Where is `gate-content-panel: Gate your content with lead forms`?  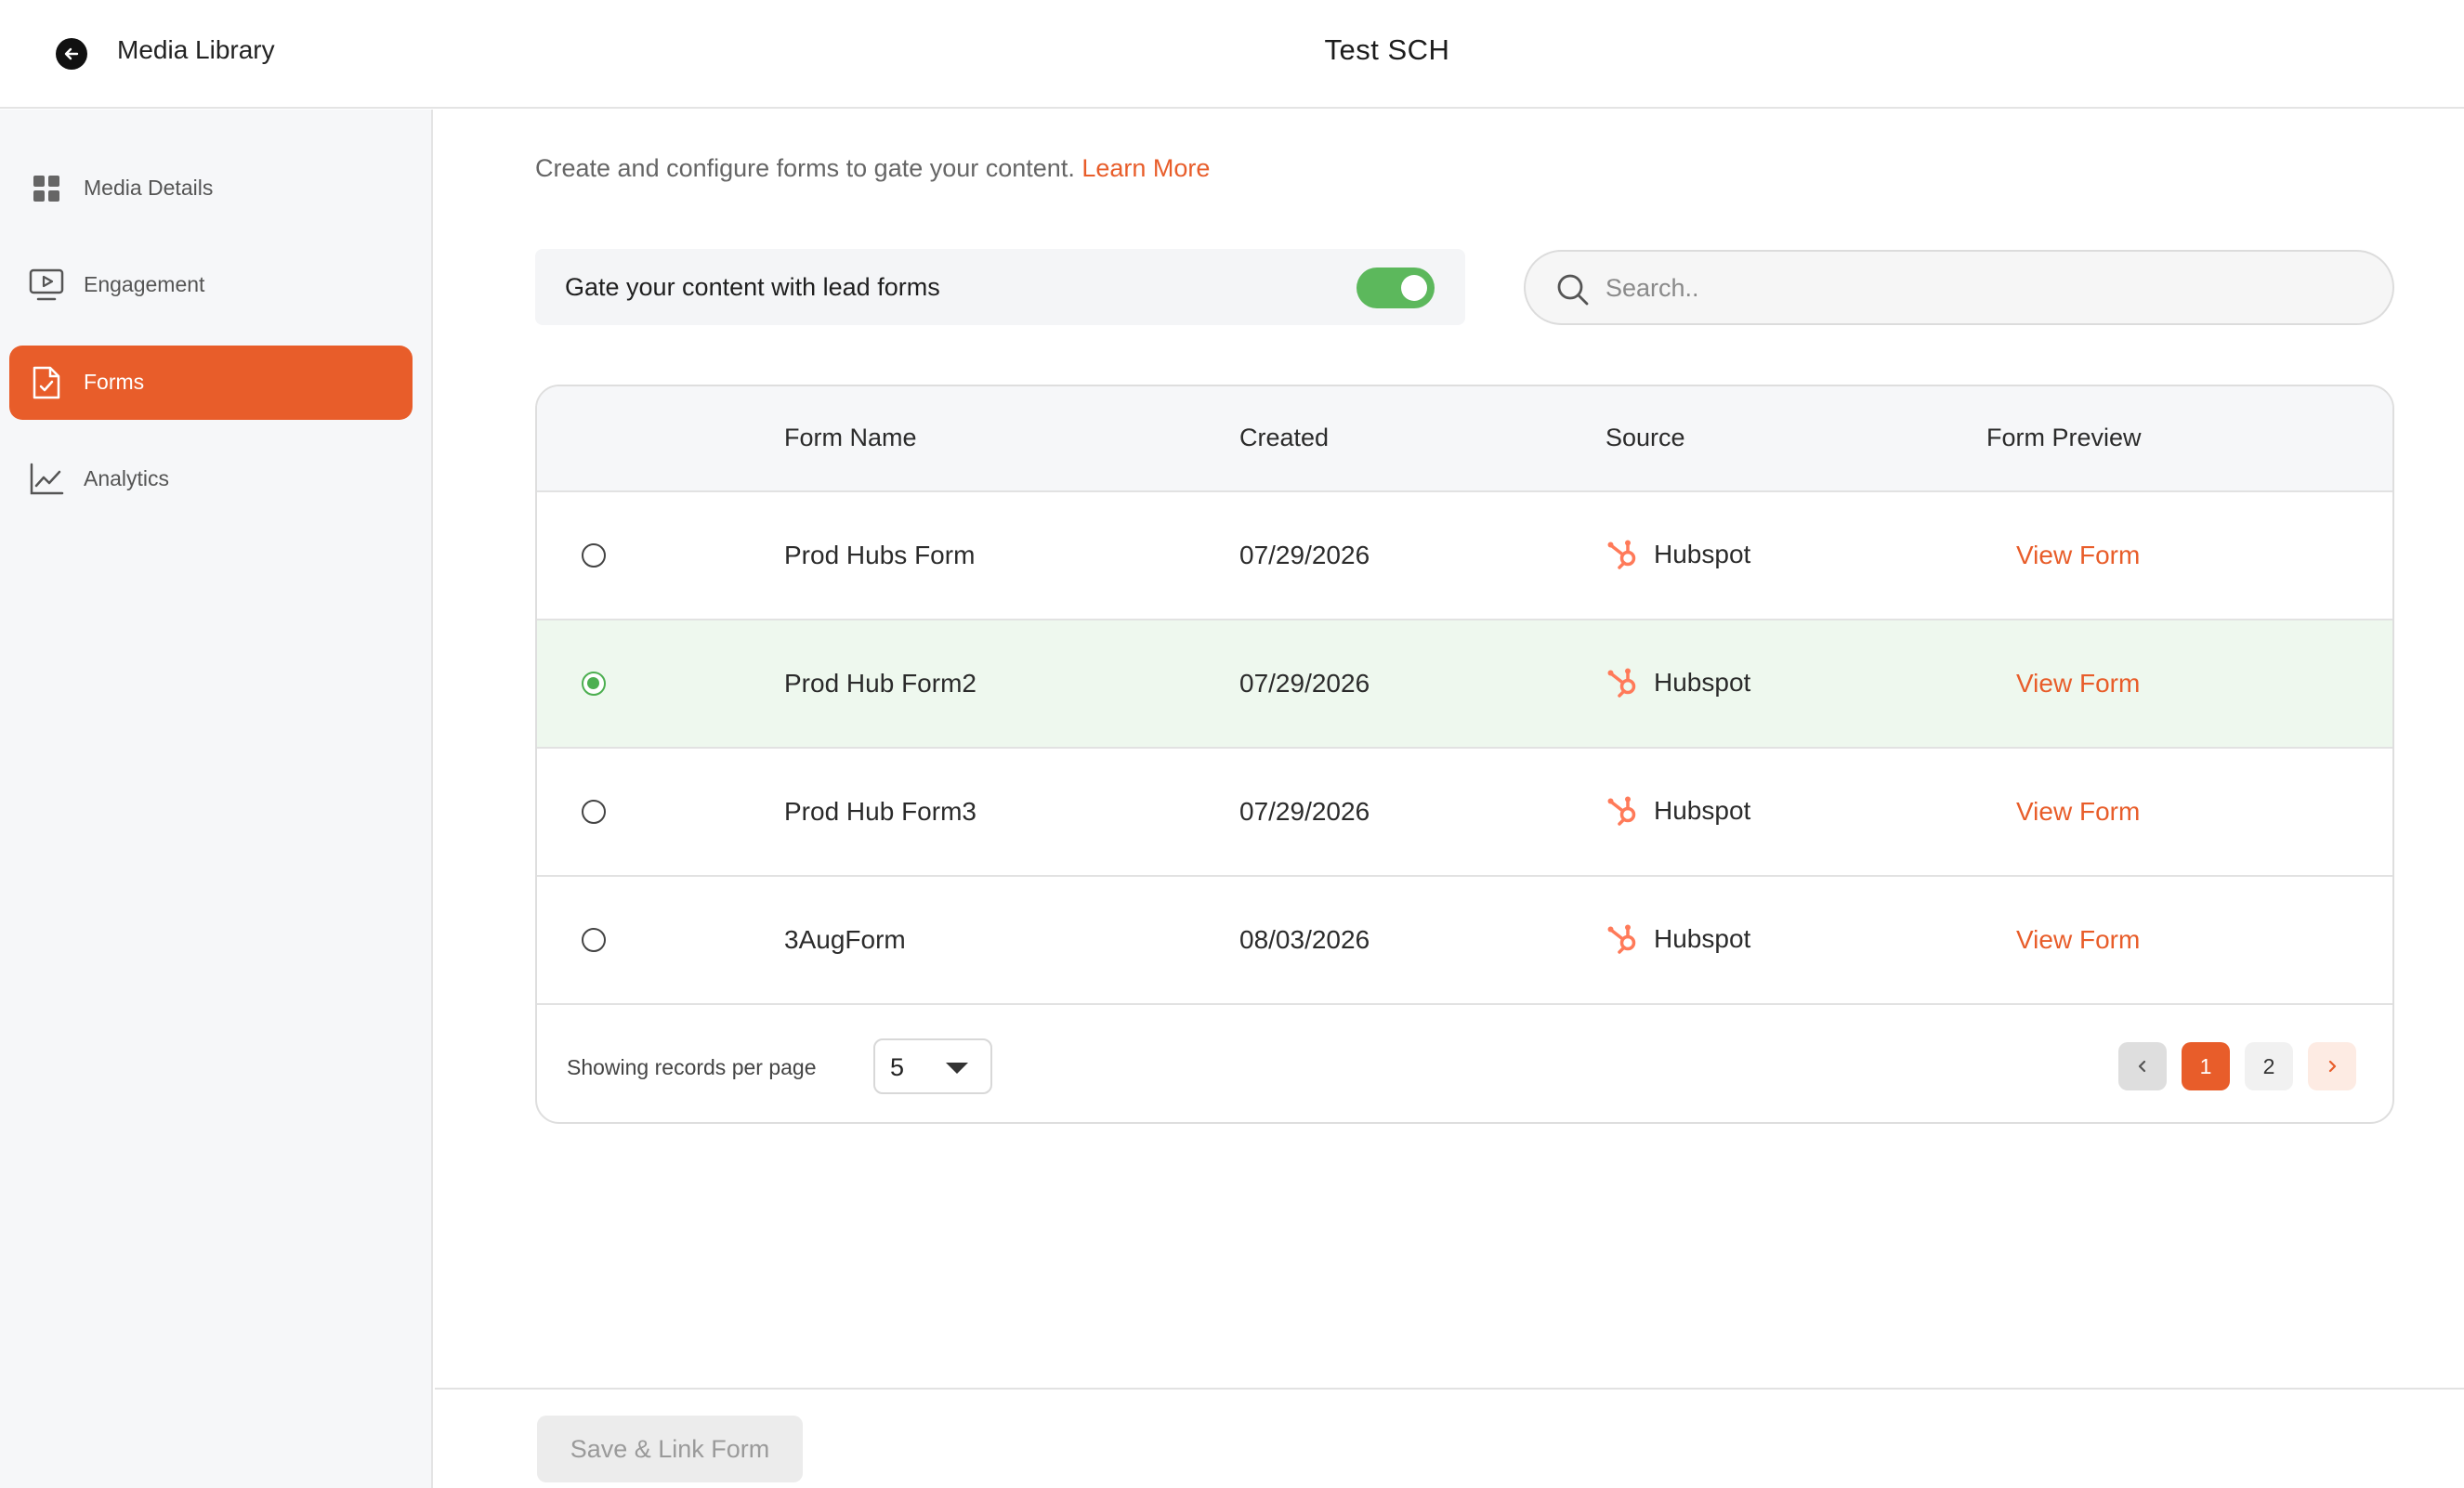 gate-content-panel: Gate your content with lead forms is located at coordinates (1000, 287).